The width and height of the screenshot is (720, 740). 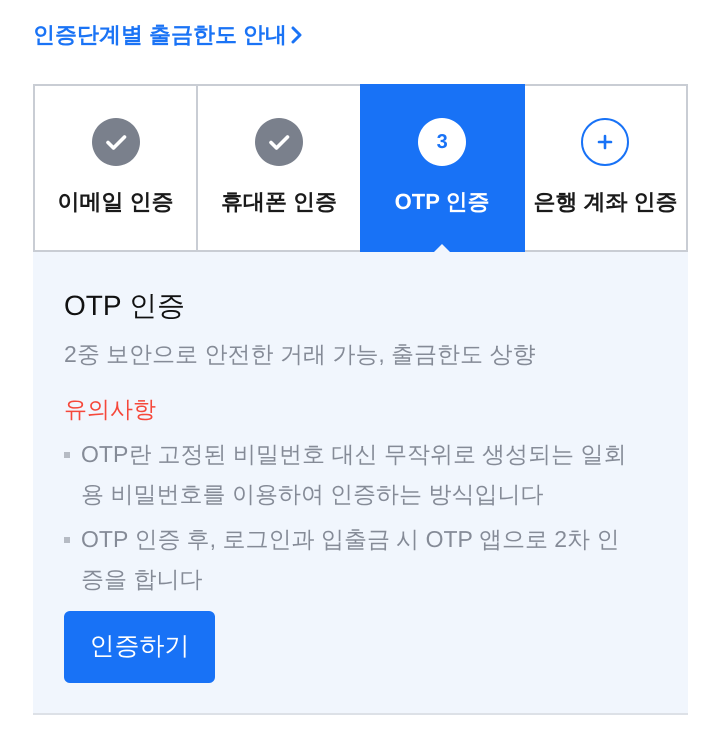 I want to click on step-tab: 은행 계좌 인증, so click(x=605, y=168).